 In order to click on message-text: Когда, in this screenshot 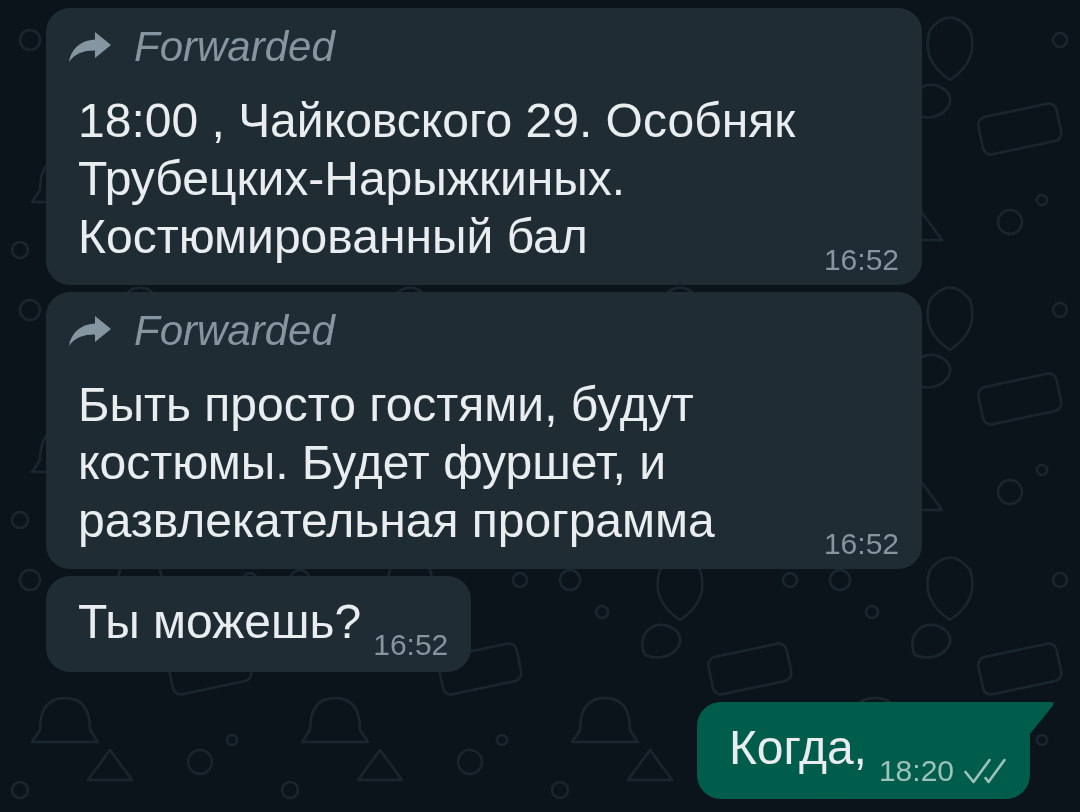, I will do `click(797, 748)`.